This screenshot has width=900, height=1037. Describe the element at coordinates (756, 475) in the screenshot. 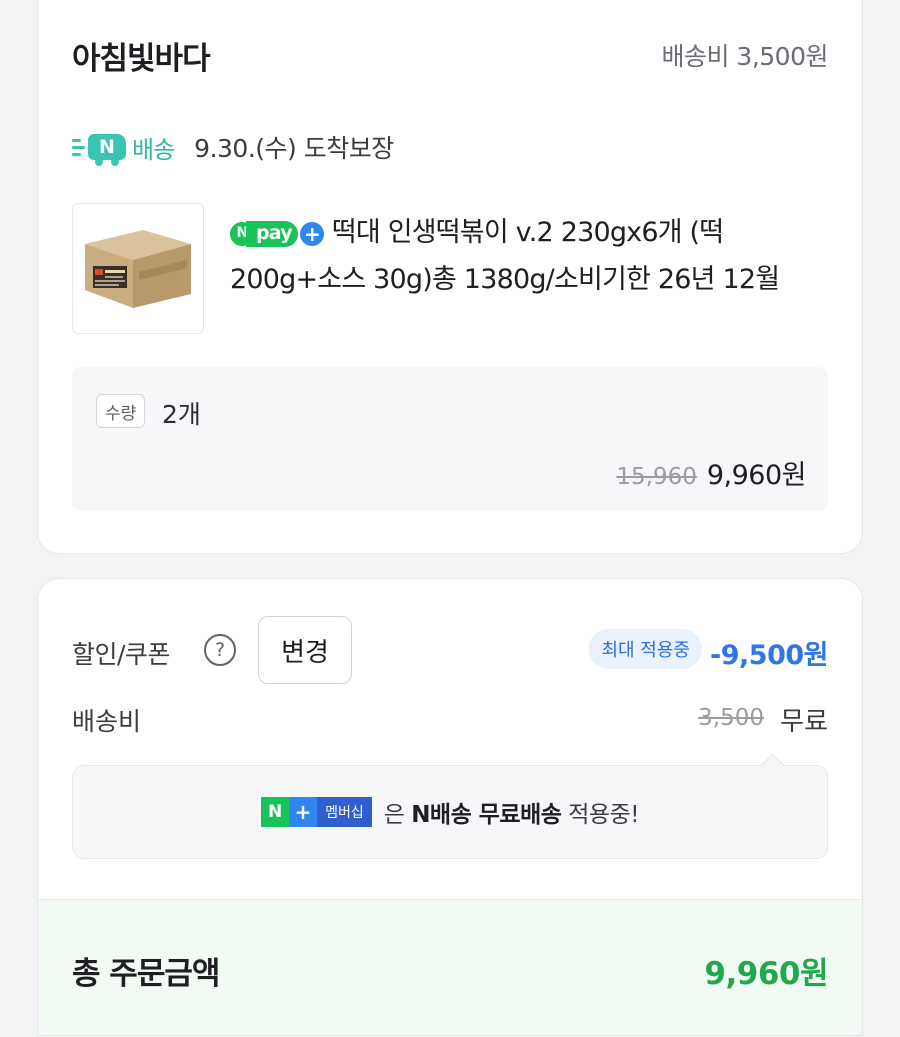

I see `sale-price: 9,960원` at that location.